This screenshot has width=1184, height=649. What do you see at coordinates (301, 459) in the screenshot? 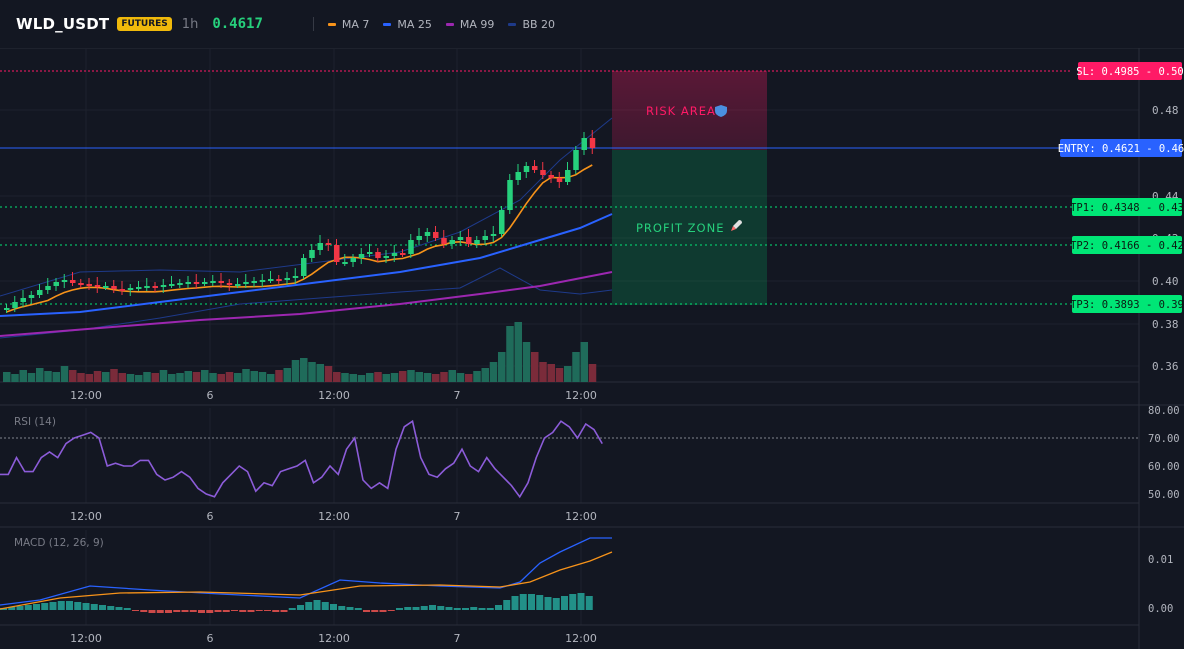
I see `rsi-line` at bounding box center [301, 459].